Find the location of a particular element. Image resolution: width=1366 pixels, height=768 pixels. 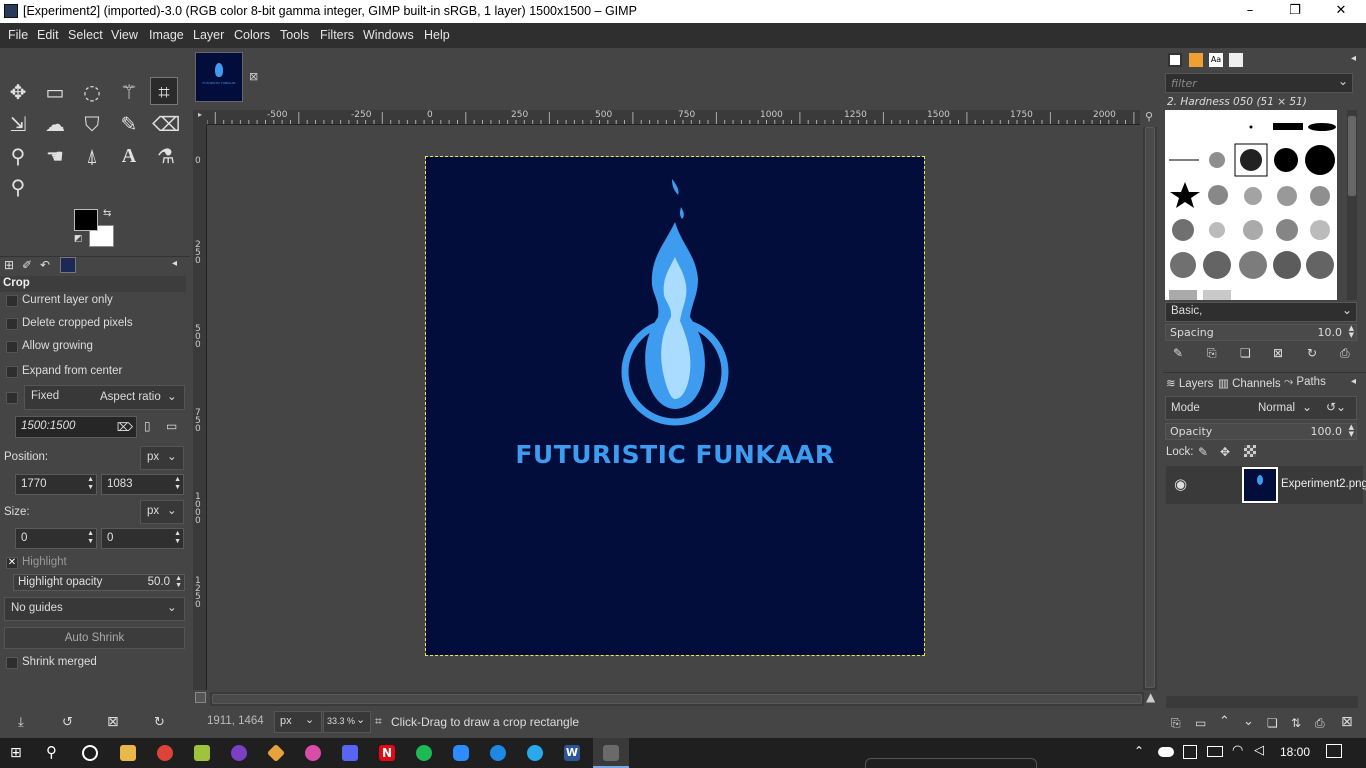

highlight-opacity-slider: Highlight opacity 50.0 ▲ ▼ is located at coordinates (99, 582).